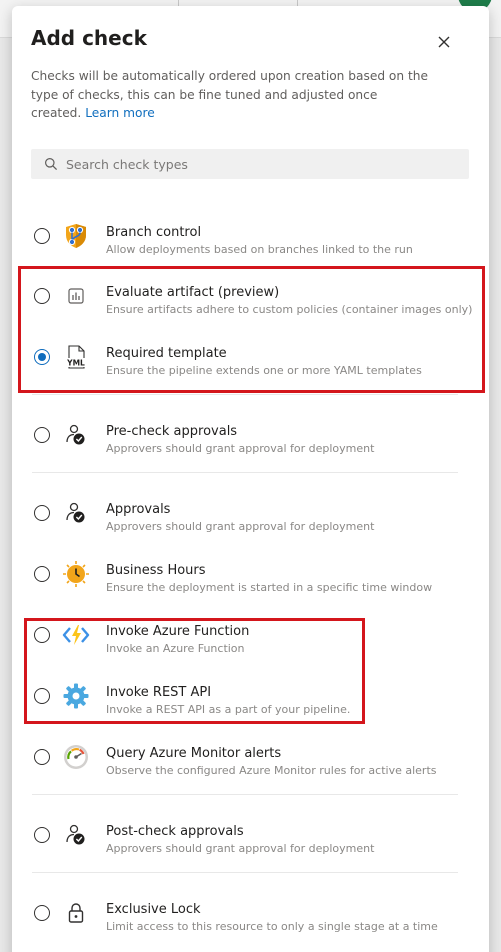 Image resolution: width=501 pixels, height=952 pixels. What do you see at coordinates (159, 692) in the screenshot?
I see `check-title: Invoke REST API` at bounding box center [159, 692].